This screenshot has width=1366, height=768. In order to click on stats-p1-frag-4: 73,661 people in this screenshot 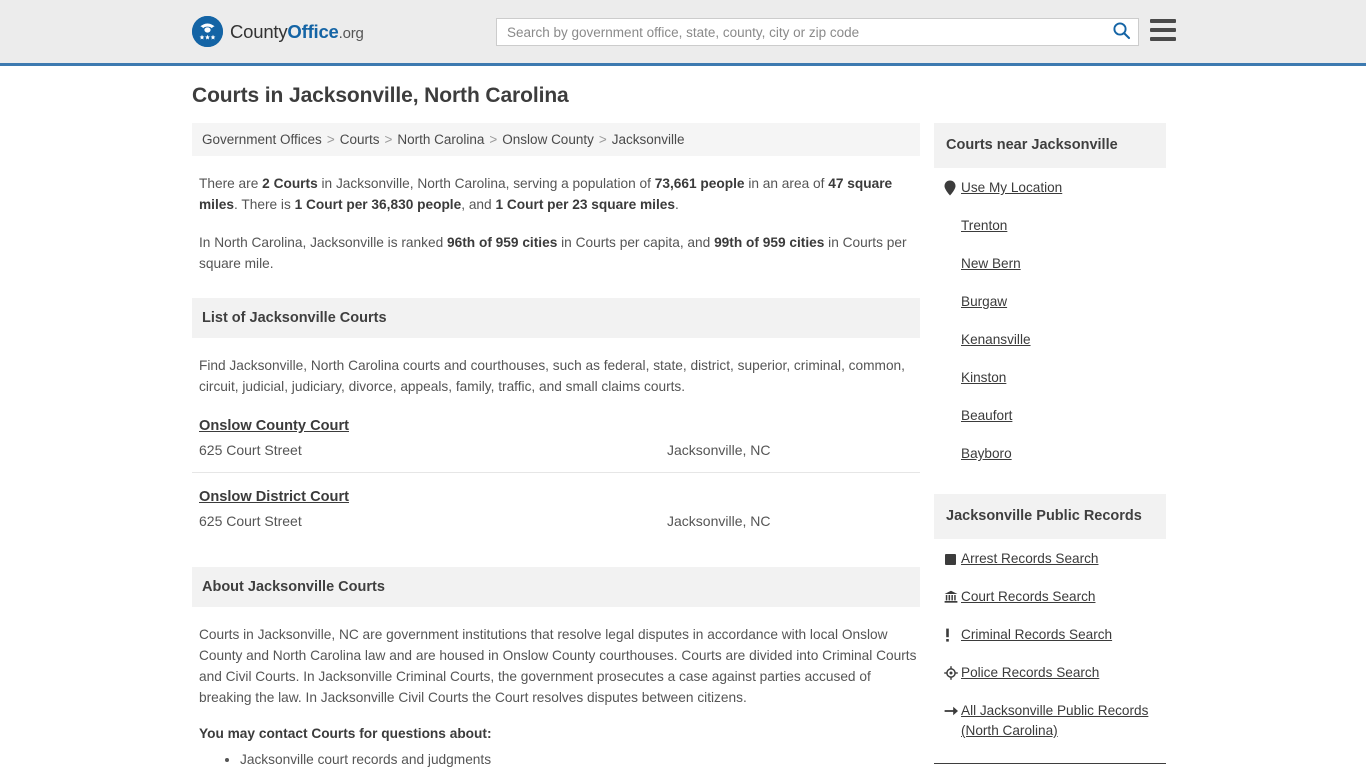, I will do `click(699, 183)`.